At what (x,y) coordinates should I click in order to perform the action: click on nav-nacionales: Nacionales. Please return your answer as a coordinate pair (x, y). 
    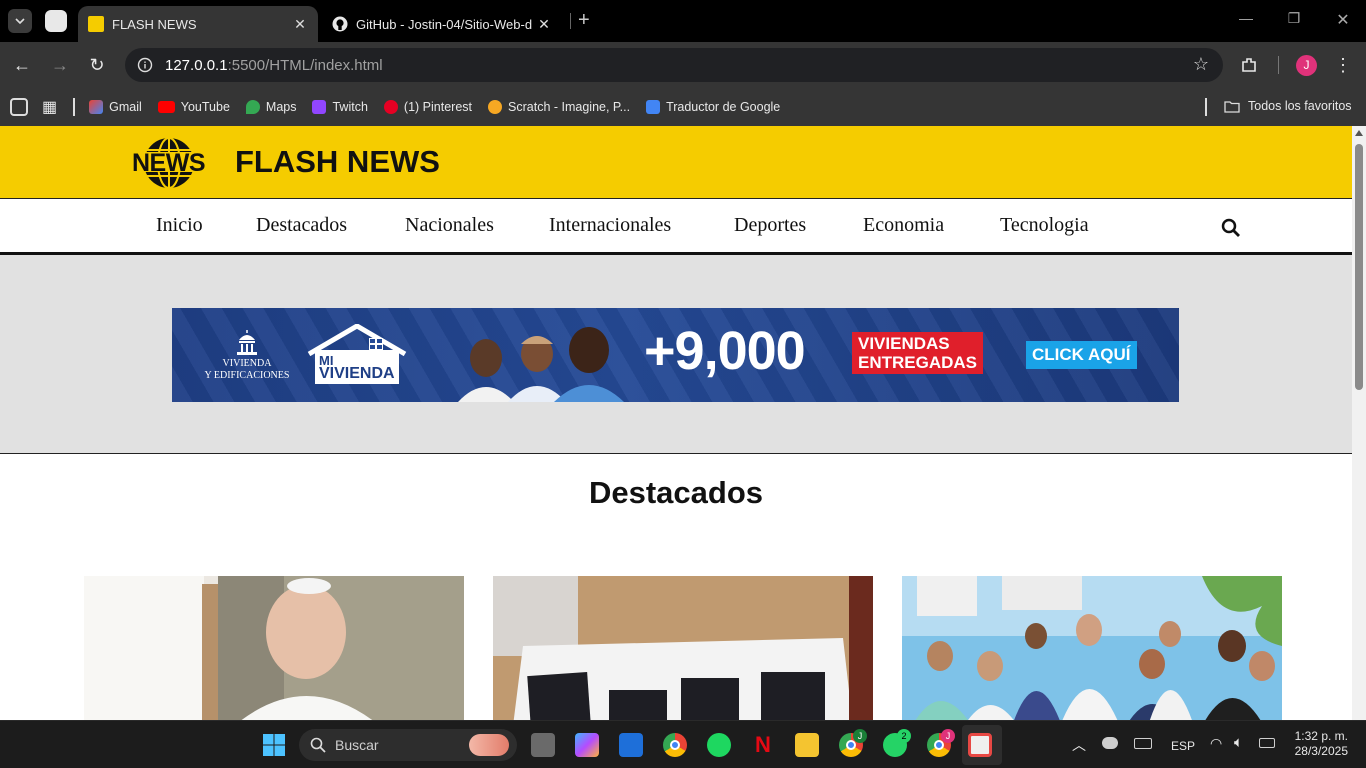
    Looking at the image, I should click on (449, 225).